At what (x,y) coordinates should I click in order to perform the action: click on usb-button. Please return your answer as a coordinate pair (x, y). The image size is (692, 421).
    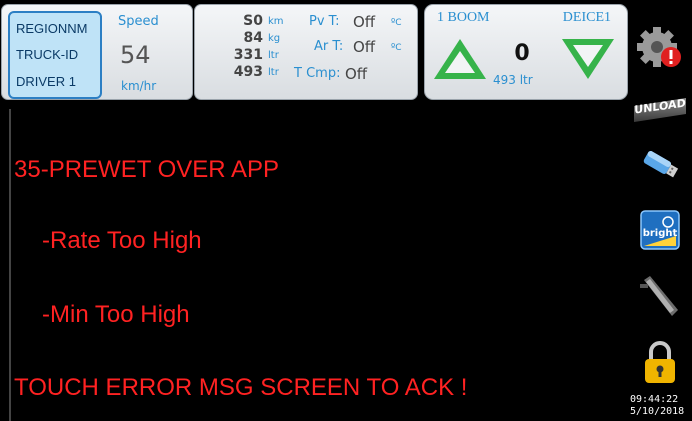
    Looking at the image, I should click on (660, 164).